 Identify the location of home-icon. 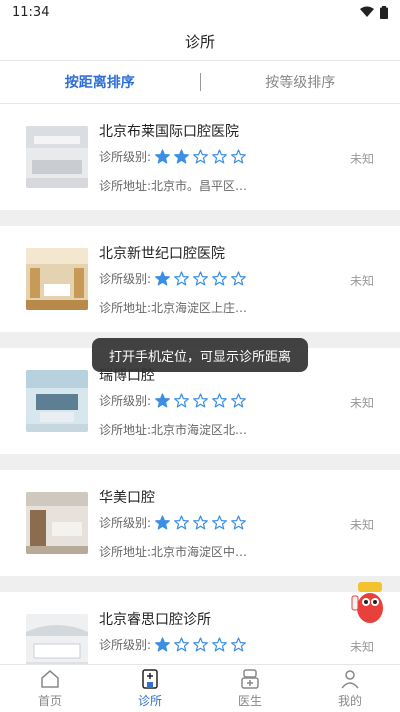
(50, 679).